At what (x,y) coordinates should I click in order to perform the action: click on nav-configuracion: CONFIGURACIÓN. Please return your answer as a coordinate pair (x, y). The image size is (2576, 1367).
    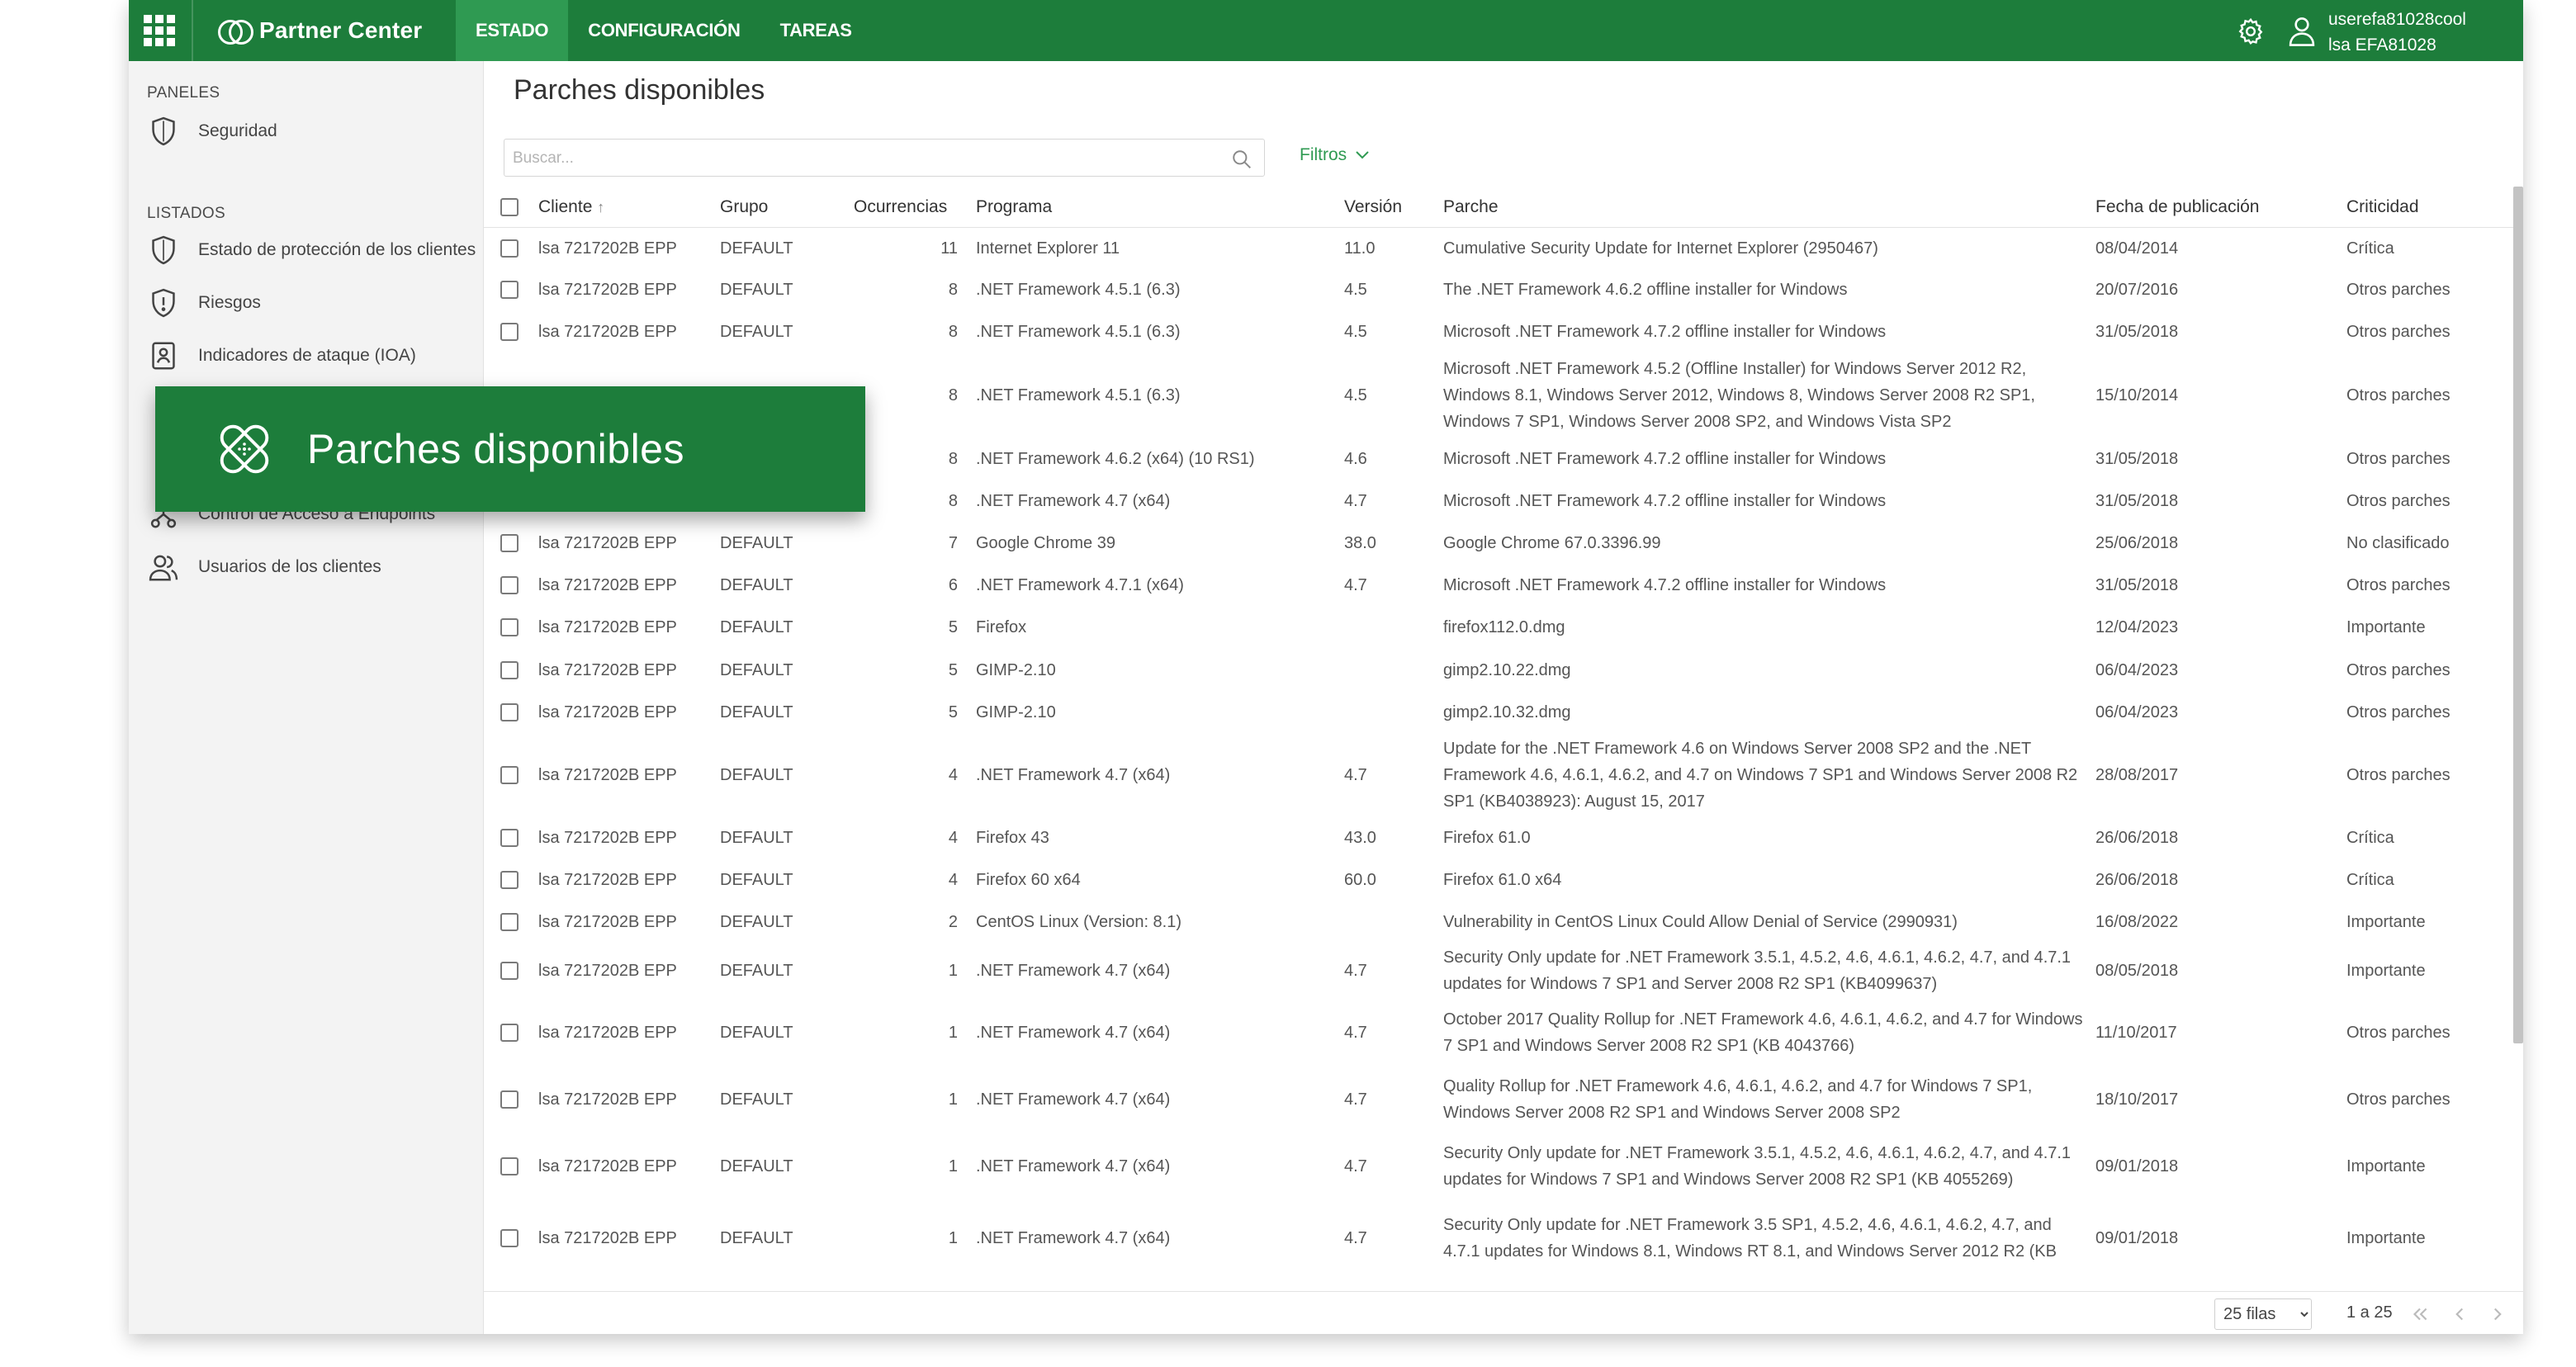
    Looking at the image, I should click on (664, 30).